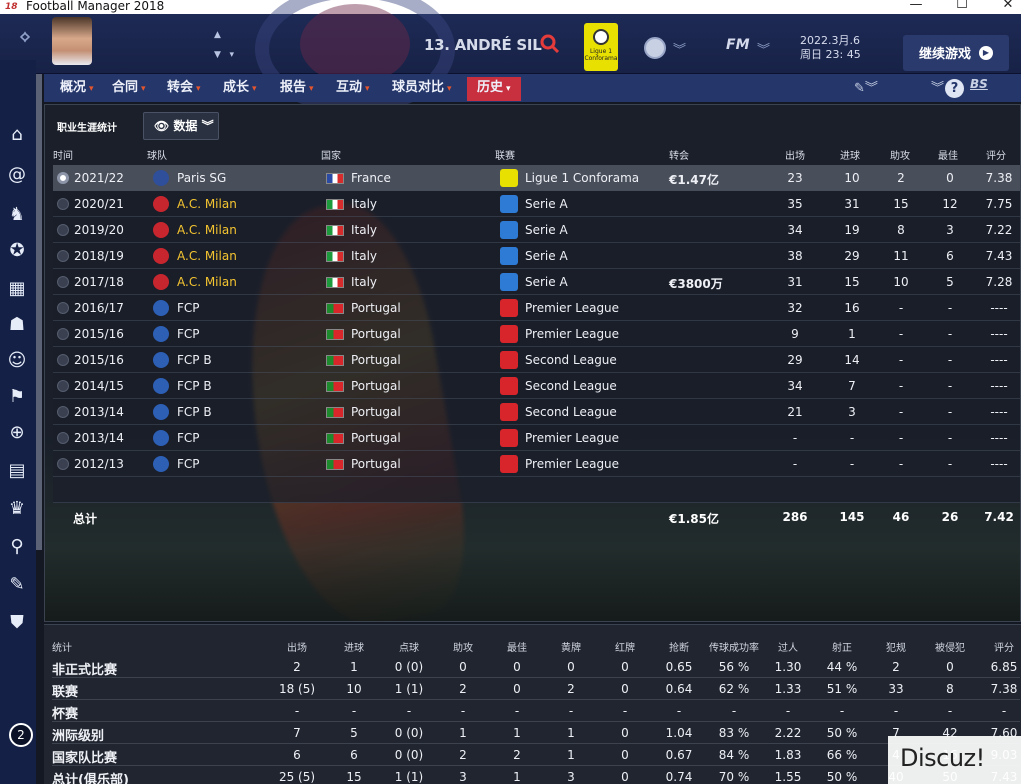  What do you see at coordinates (979, 84) in the screenshot?
I see `bs-button: BS` at bounding box center [979, 84].